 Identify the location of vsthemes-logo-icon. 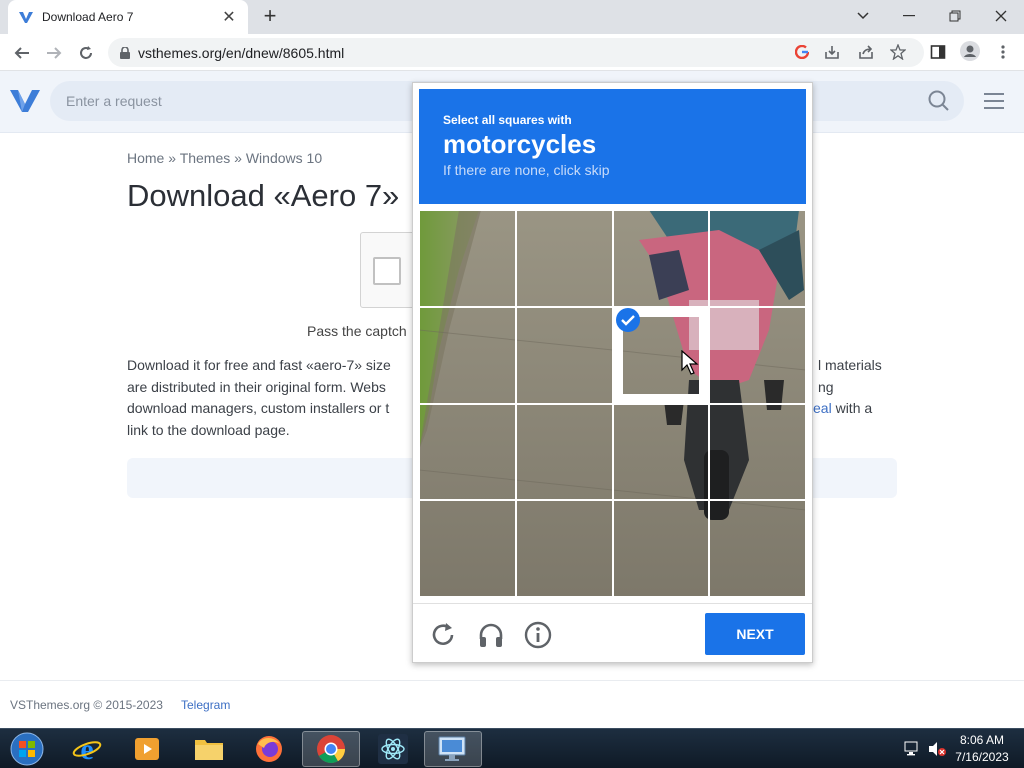
(25, 100).